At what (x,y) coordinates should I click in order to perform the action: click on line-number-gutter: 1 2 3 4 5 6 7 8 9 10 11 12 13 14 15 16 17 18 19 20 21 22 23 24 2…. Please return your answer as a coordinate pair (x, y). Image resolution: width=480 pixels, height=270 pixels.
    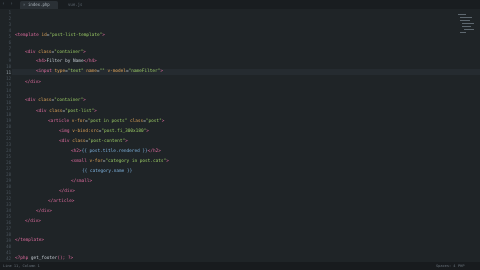
    Looking at the image, I should click on (6, 135).